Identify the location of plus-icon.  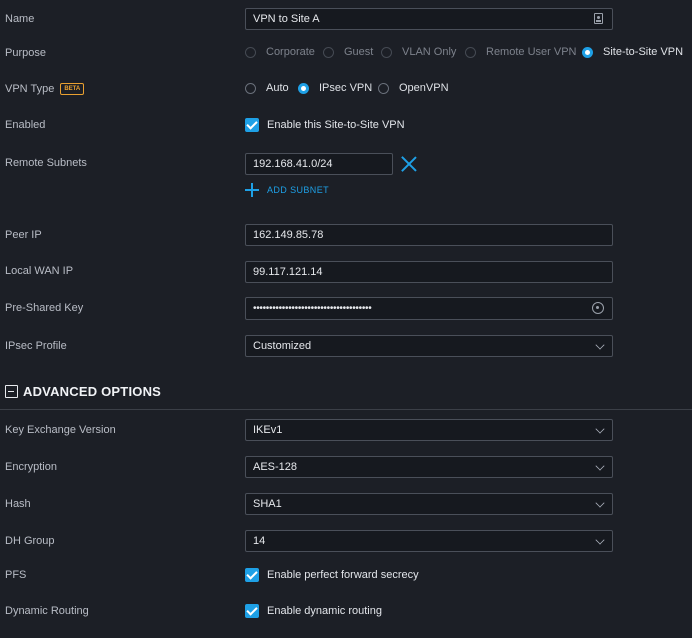
(252, 190).